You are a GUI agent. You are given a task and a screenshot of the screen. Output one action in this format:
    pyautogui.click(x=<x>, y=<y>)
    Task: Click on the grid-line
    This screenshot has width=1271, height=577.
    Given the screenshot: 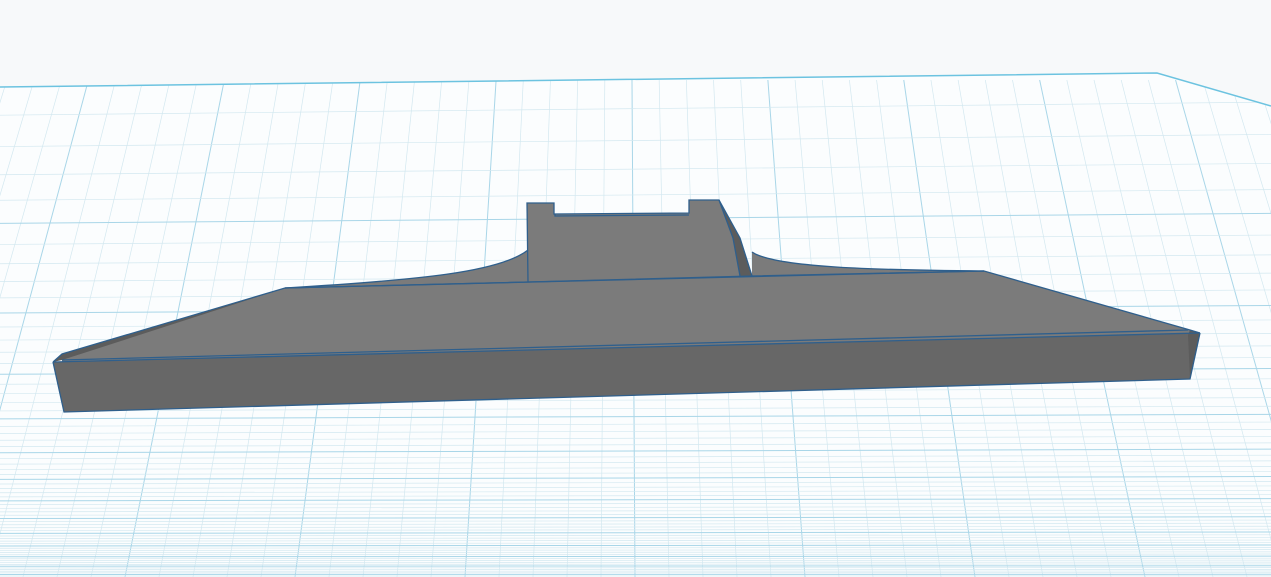 What is the action you would take?
    pyautogui.click(x=635, y=556)
    